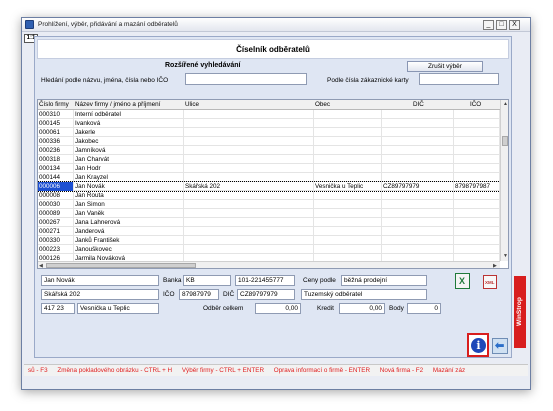 The width and height of the screenshot is (553, 411). Describe the element at coordinates (364, 294) in the screenshot. I see `customer-type-field: Tuzemský odběratel` at that location.